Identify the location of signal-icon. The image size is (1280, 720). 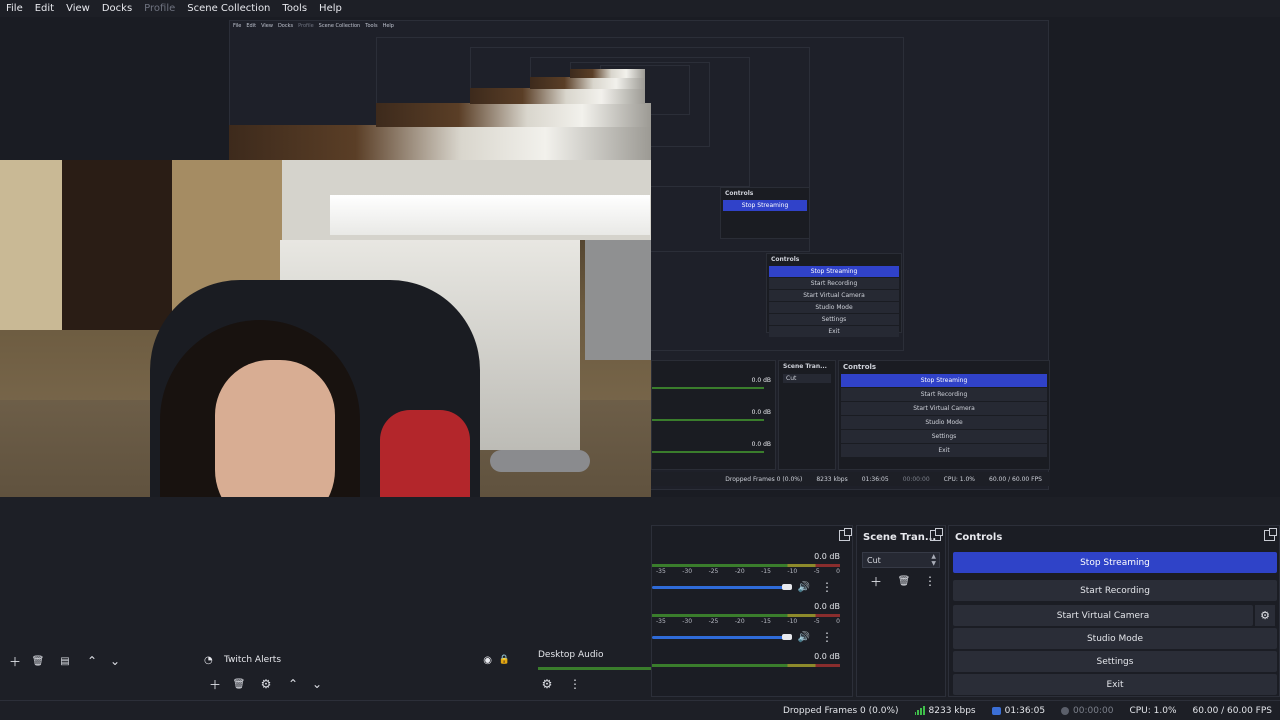
(919, 710).